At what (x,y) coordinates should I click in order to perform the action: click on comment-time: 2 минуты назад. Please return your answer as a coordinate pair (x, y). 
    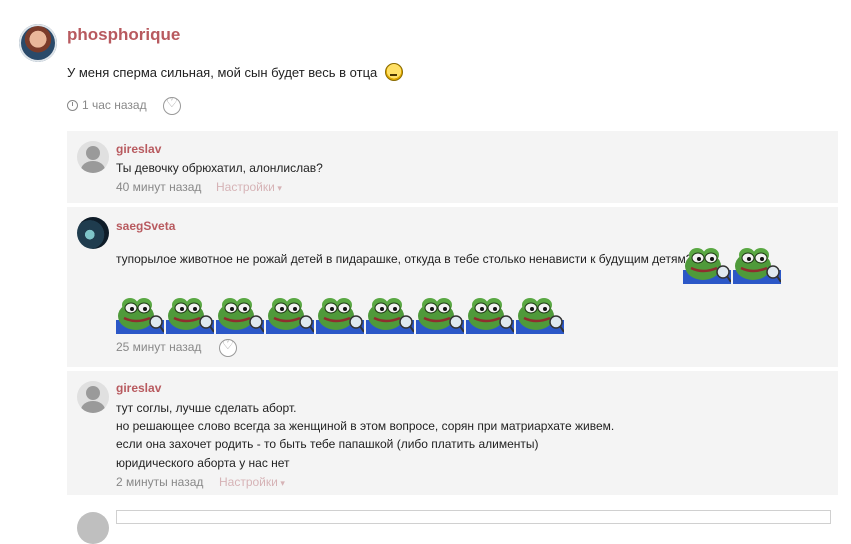
    Looking at the image, I should click on (160, 482).